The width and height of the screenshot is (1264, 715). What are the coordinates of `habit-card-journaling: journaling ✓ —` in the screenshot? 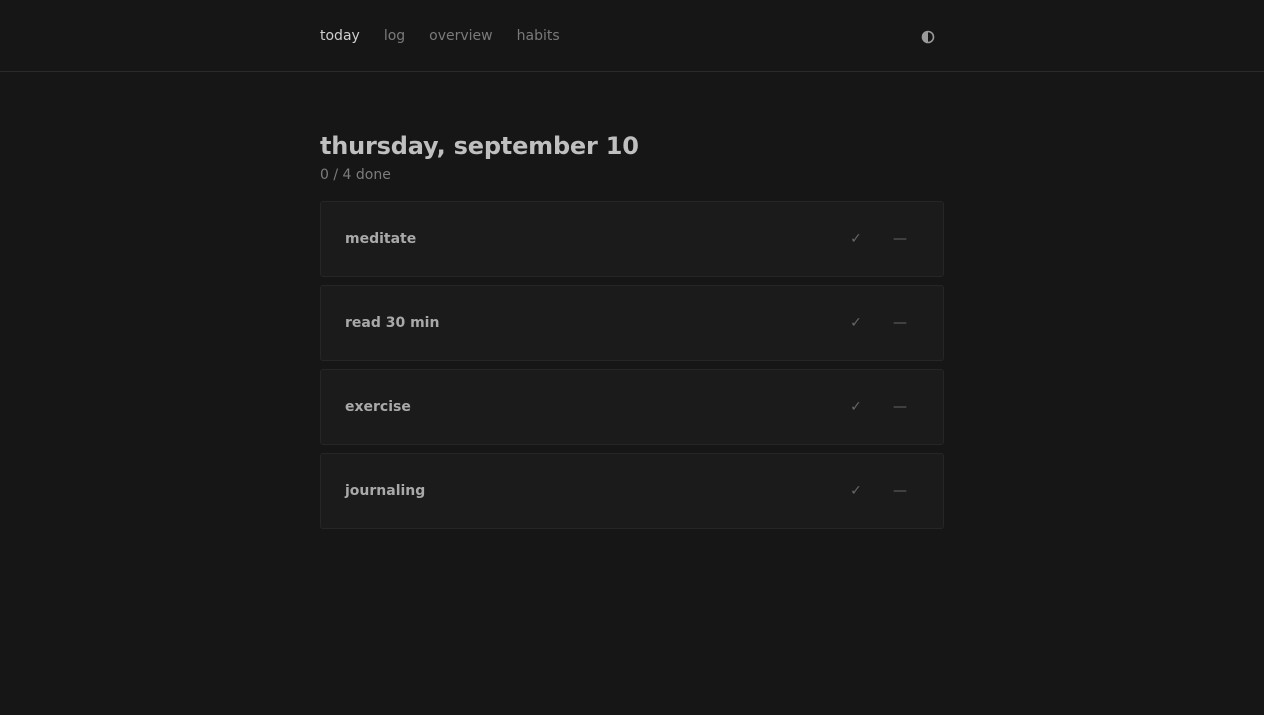 It's located at (632, 491).